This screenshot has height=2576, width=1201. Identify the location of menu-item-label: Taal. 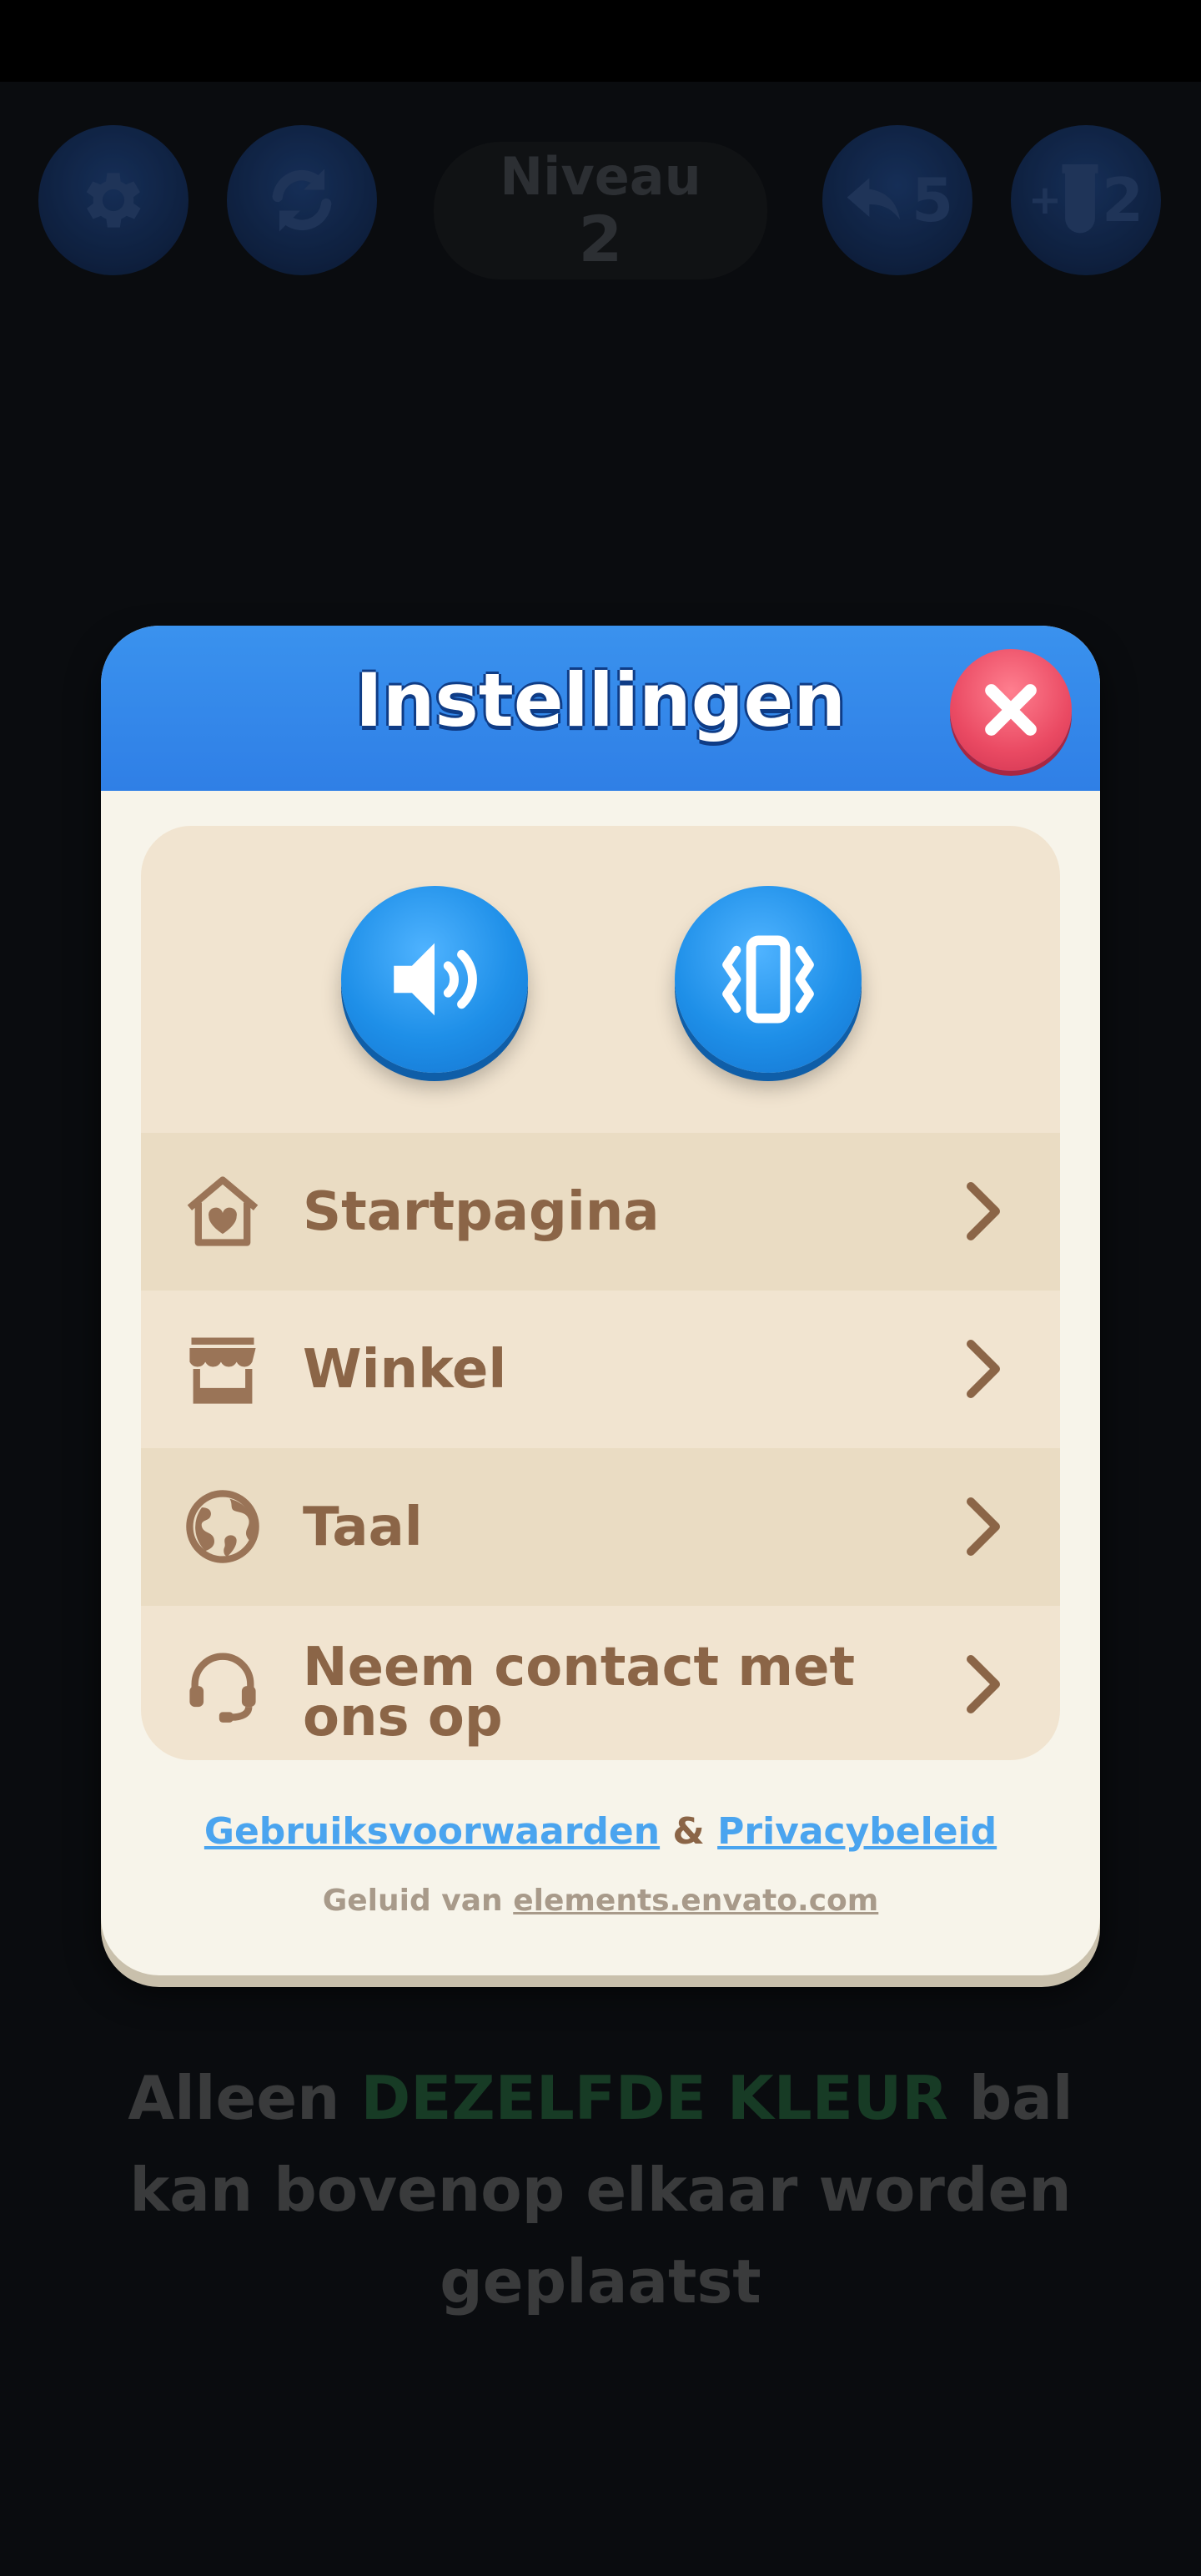
(363, 1527).